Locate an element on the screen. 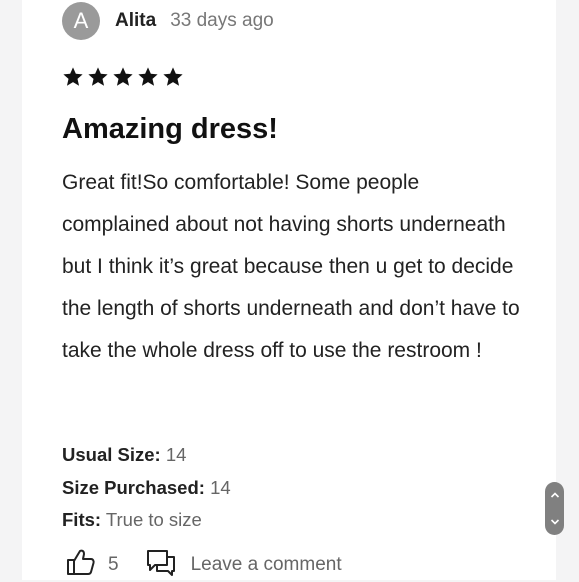 Image resolution: width=579 pixels, height=582 pixels. review-actions: 5 Leave a comment is located at coordinates (204, 565).